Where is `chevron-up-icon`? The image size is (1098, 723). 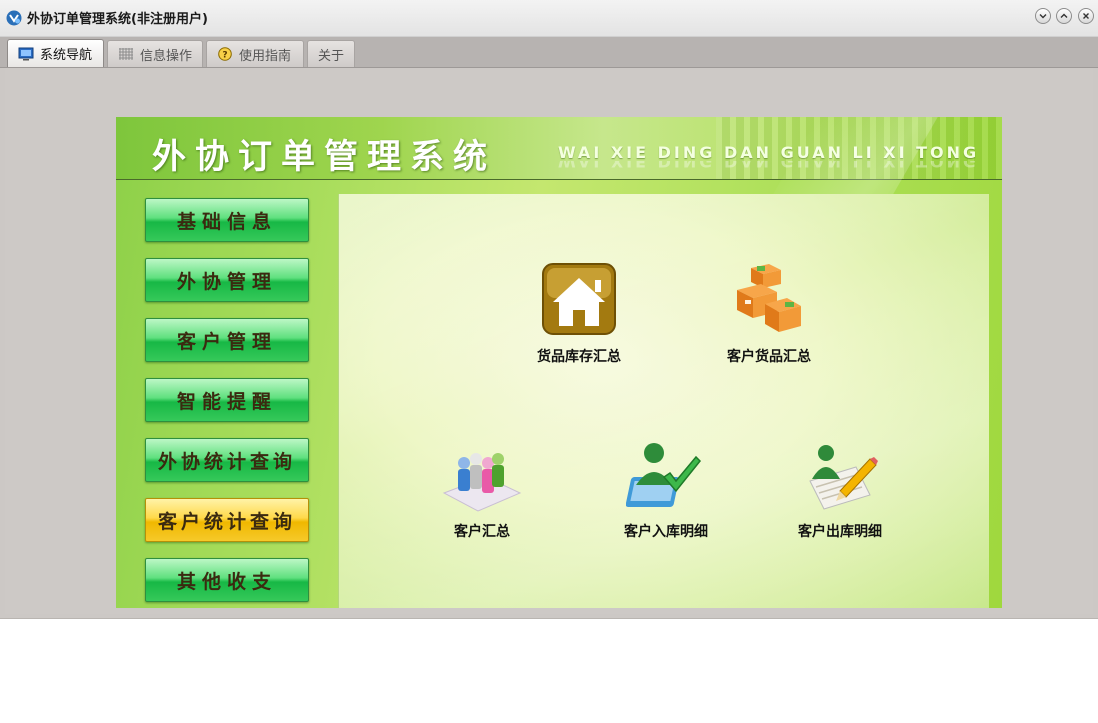
chevron-up-icon is located at coordinates (1064, 15).